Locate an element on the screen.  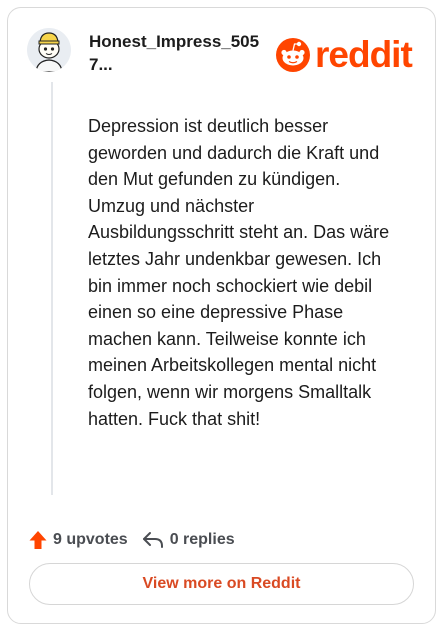
snoo-avatar-icon is located at coordinates (49, 50).